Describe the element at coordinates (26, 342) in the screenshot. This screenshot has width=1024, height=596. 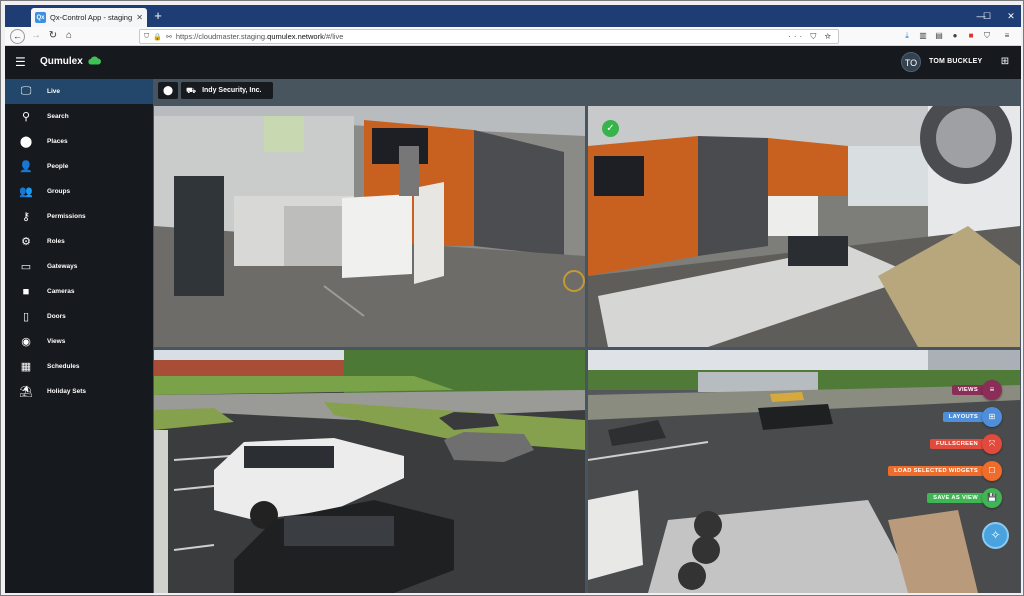
I see `eye-icon: ◉` at that location.